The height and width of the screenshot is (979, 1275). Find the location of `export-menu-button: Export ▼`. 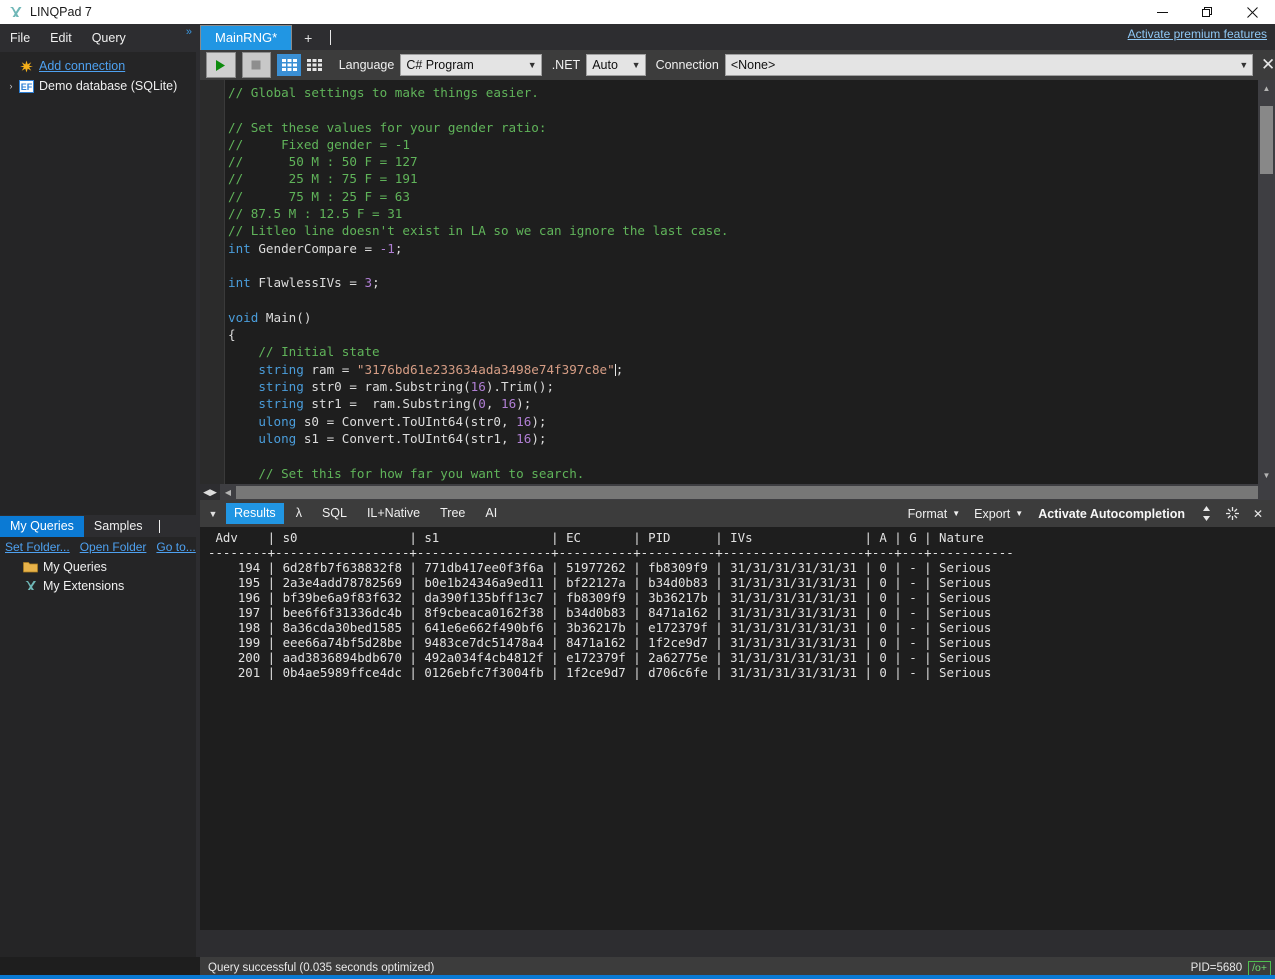

export-menu-button: Export ▼ is located at coordinates (998, 514).